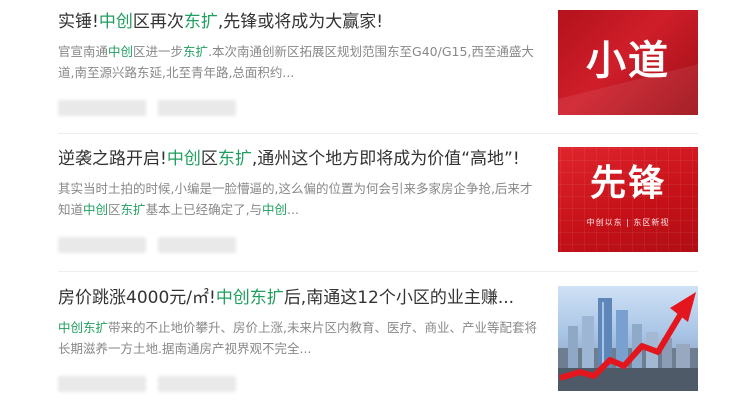 The height and width of the screenshot is (413, 749). I want to click on title-segment: 房价跳涨4000元/㎡!, so click(137, 298).